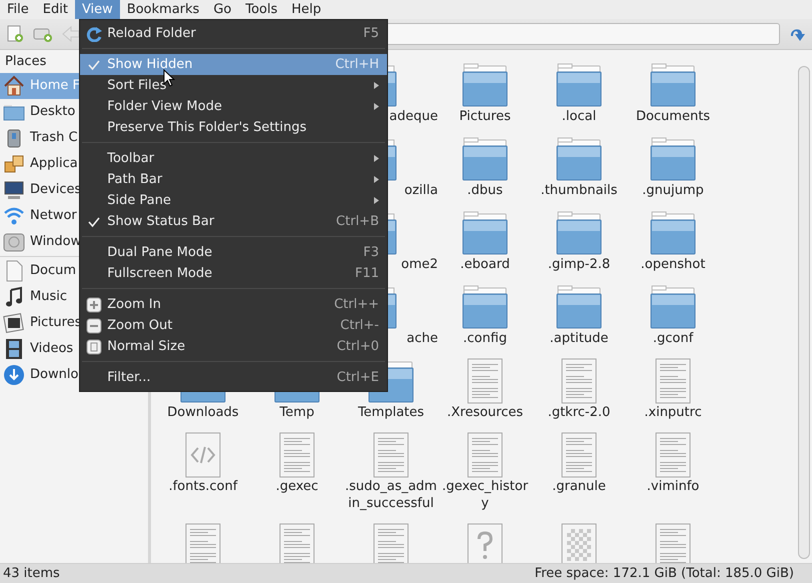 This screenshot has width=812, height=583. I want to click on file-name: Downloads, so click(203, 412).